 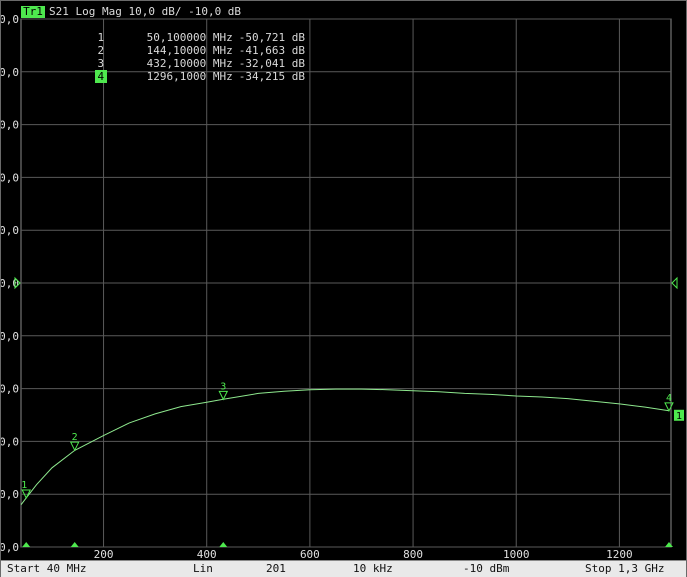 I want to click on x-tick-label: 800, so click(x=413, y=554).